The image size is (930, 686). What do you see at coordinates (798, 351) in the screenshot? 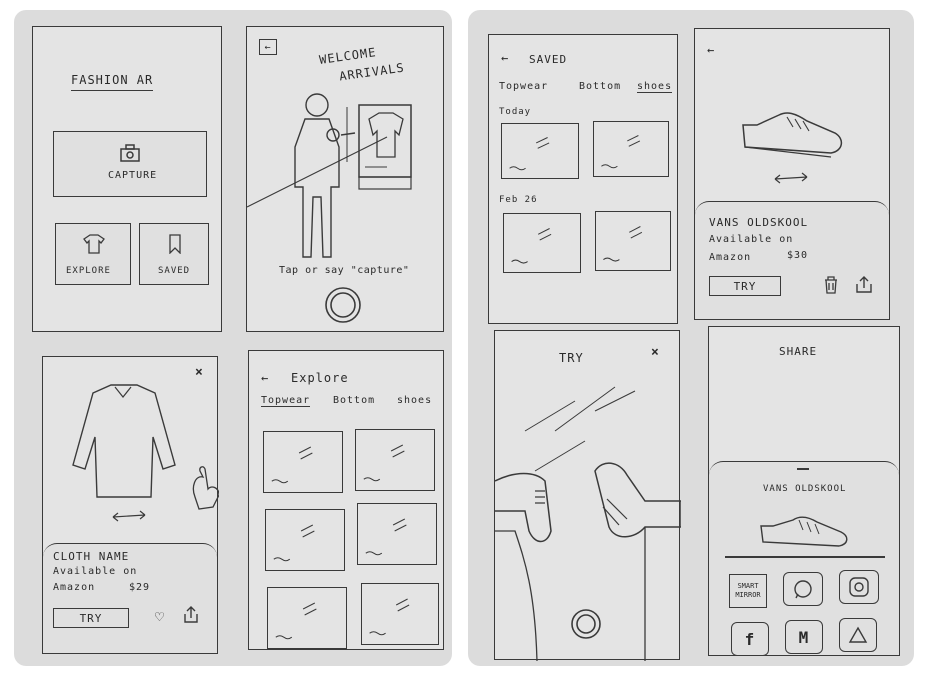
I see `share-title: SHARE` at bounding box center [798, 351].